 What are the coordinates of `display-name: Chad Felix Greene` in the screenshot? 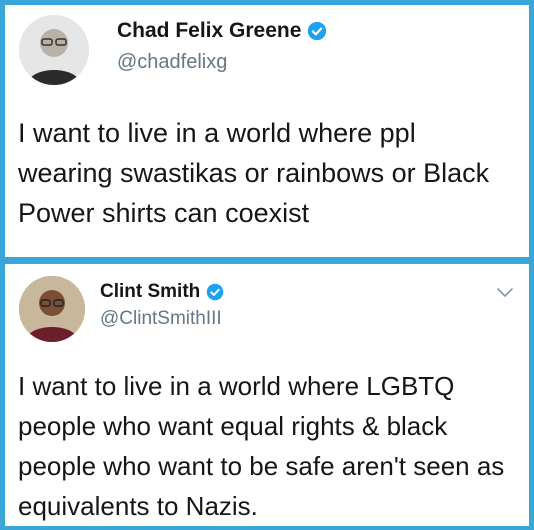 It's located at (222, 31).